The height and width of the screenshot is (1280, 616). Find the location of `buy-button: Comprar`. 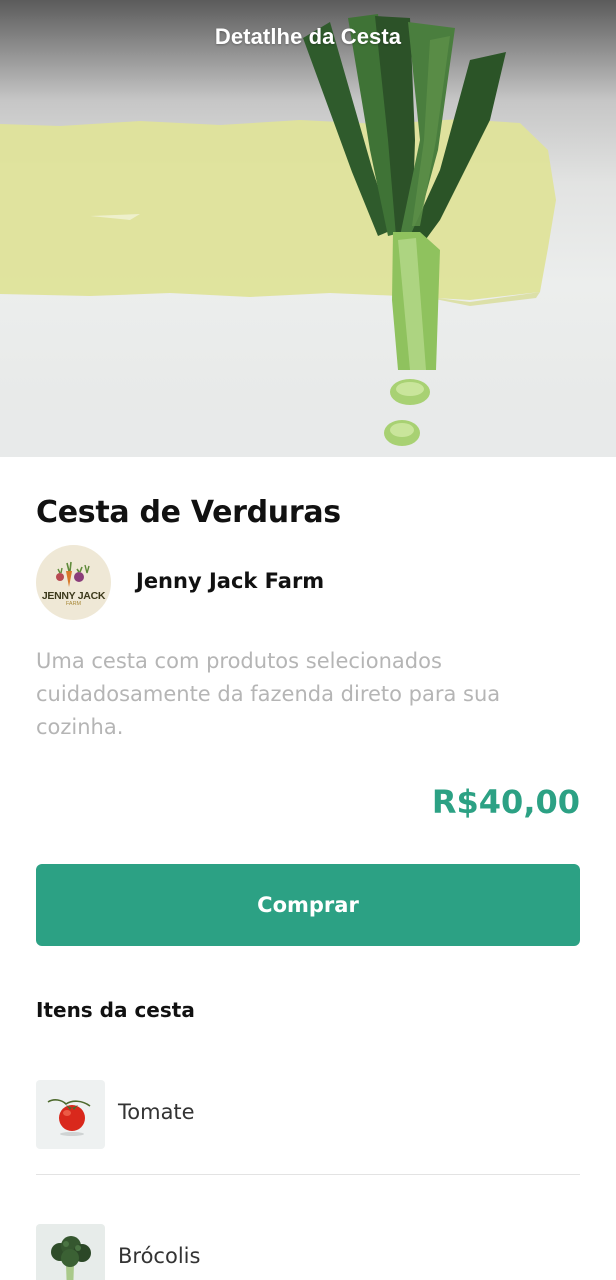

buy-button: Comprar is located at coordinates (308, 905).